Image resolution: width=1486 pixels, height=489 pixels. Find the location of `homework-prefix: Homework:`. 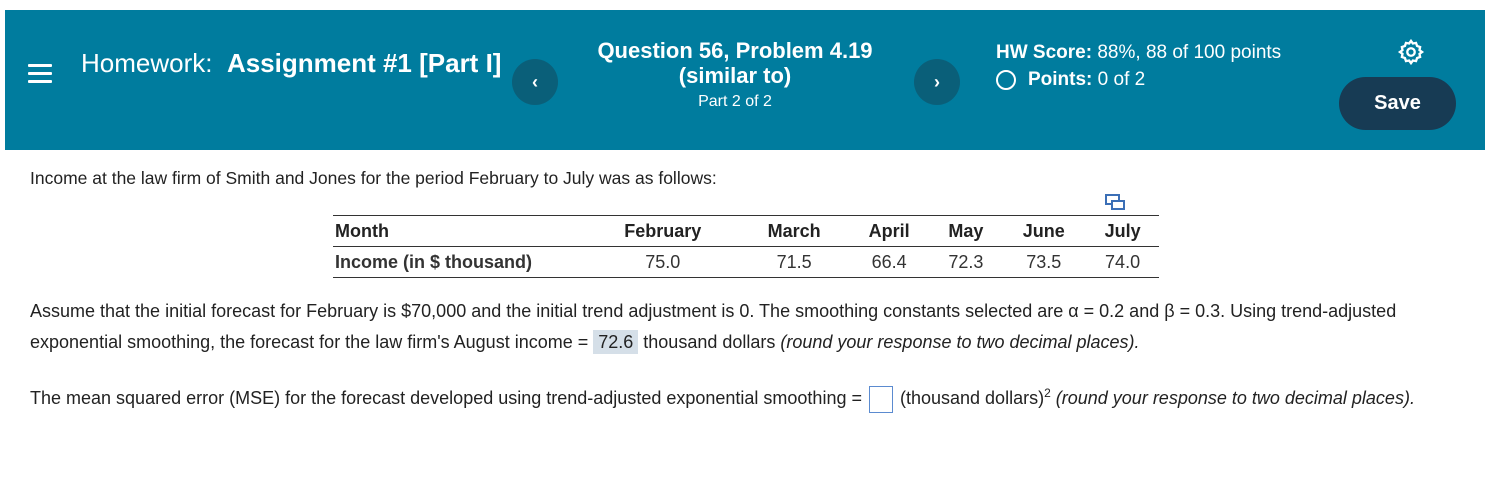

homework-prefix: Homework: is located at coordinates (147, 63).